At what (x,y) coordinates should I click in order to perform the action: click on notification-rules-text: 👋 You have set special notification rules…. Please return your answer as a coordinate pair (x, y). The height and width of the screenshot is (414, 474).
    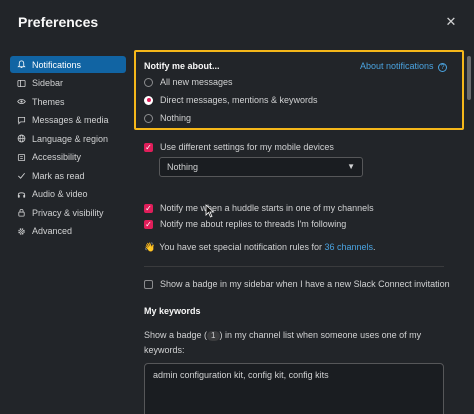
    Looking at the image, I should click on (260, 247).